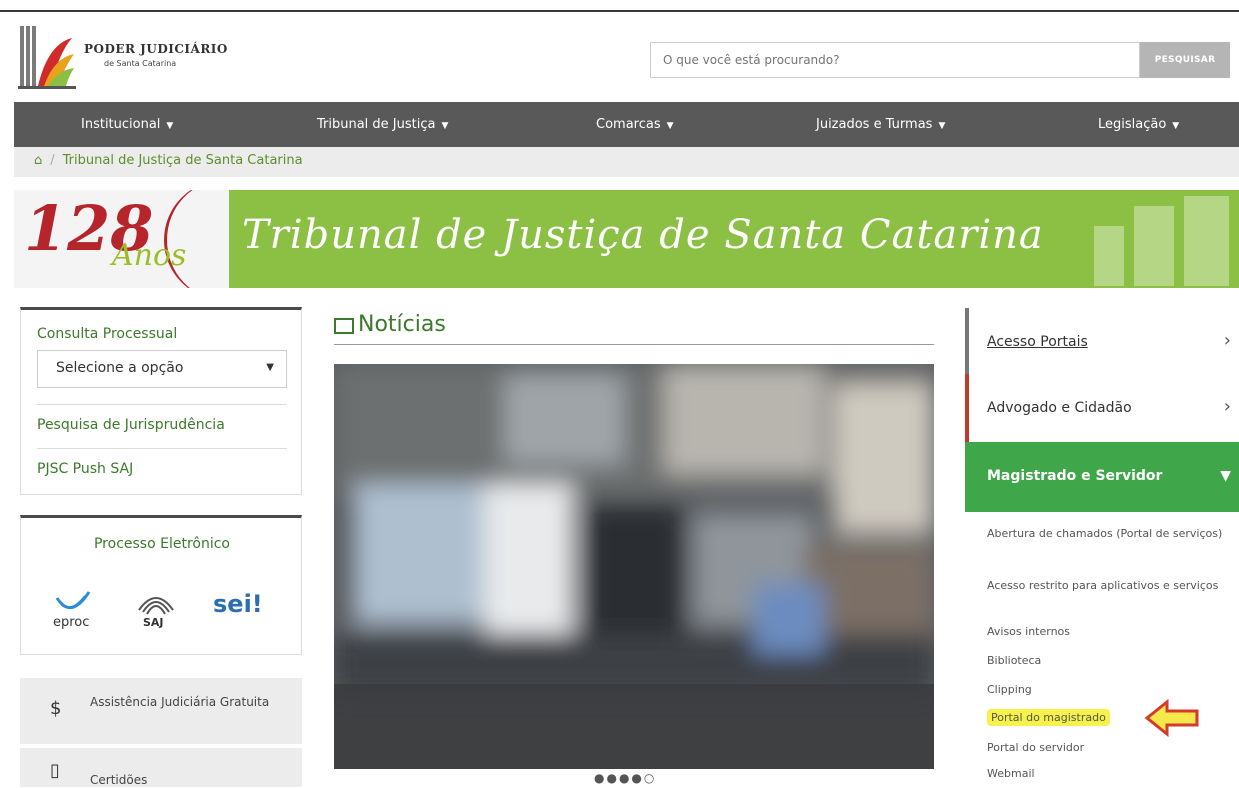 The height and width of the screenshot is (788, 1239). What do you see at coordinates (344, 326) in the screenshot?
I see `newspaper-icon` at bounding box center [344, 326].